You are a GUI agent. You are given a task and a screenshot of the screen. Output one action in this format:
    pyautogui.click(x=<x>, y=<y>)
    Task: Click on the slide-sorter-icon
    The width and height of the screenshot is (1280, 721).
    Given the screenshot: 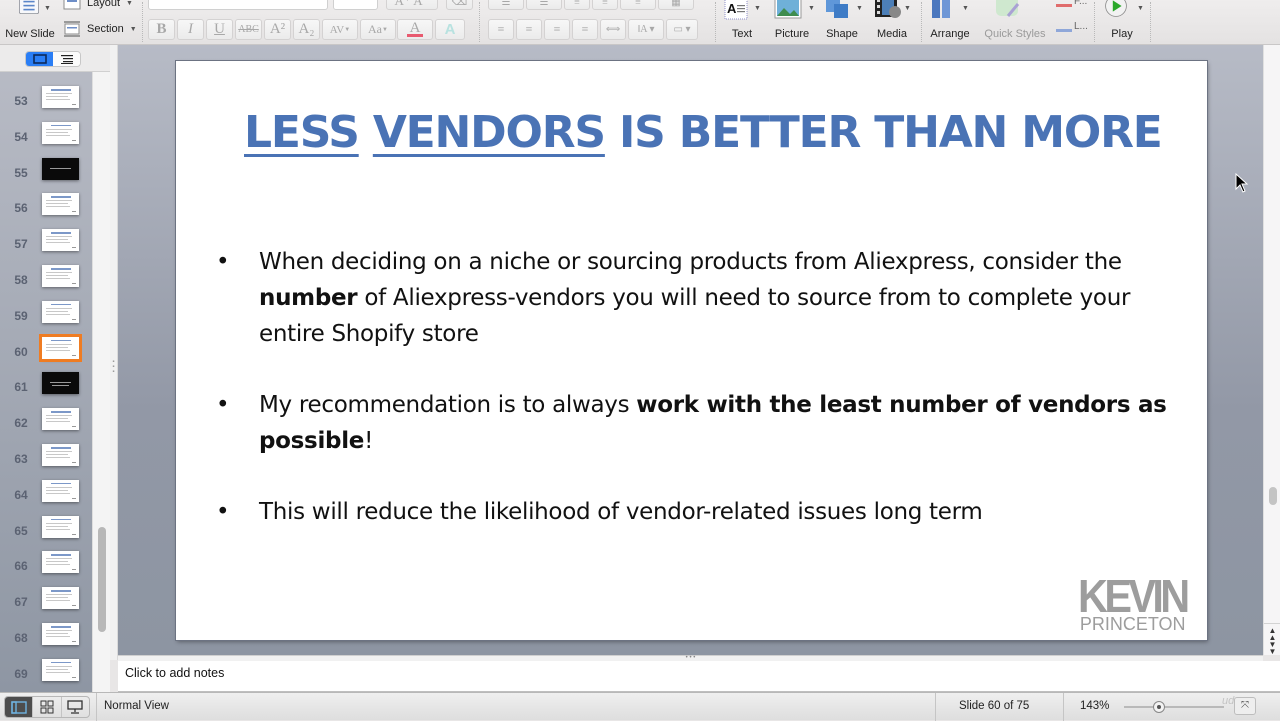 What is the action you would take?
    pyautogui.click(x=47, y=707)
    